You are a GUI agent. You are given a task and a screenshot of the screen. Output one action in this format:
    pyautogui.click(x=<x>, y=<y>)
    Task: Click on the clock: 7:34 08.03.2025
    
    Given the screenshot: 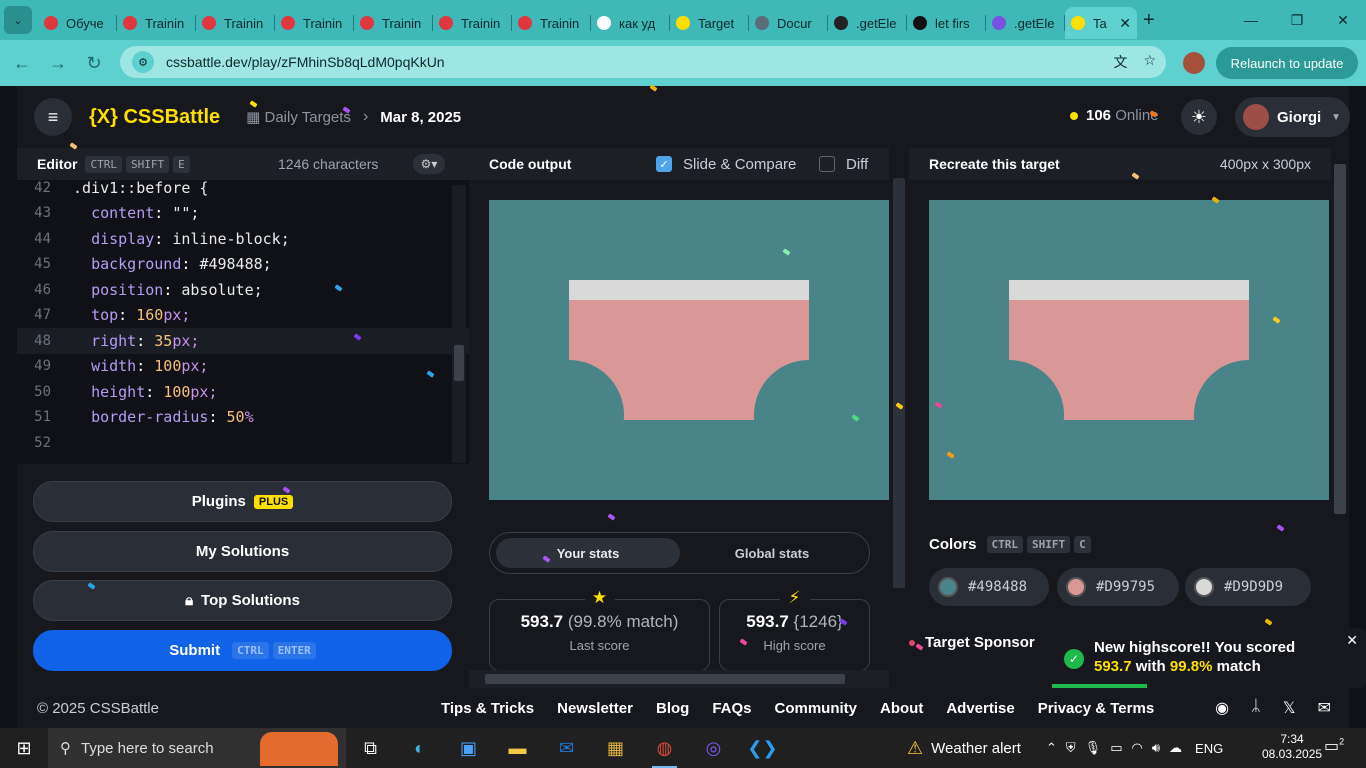 What is the action you would take?
    pyautogui.click(x=1292, y=747)
    